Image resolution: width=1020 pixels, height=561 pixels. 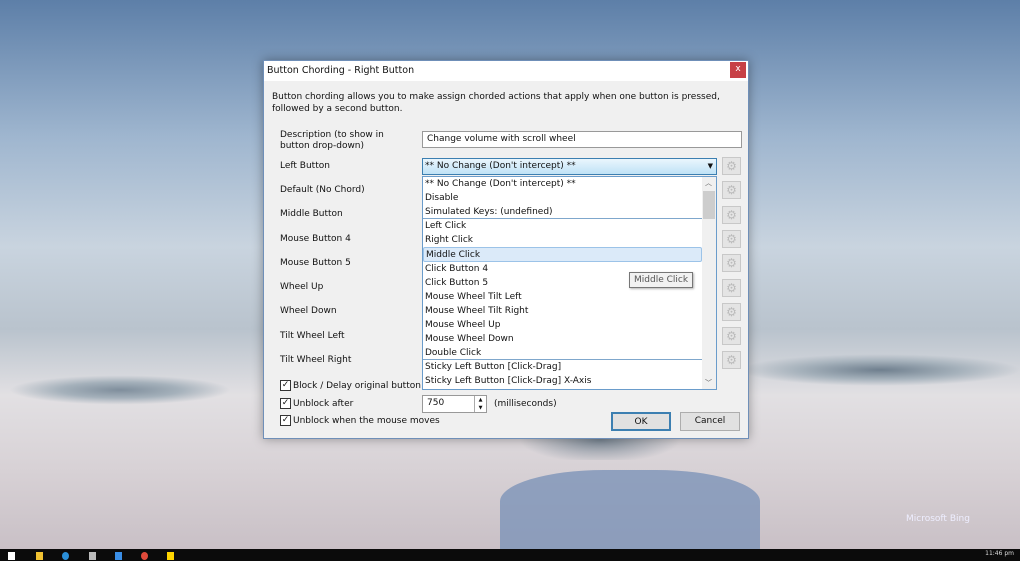 I want to click on unblock-after-checkbox: ✓ Unblock after, so click(x=316, y=403).